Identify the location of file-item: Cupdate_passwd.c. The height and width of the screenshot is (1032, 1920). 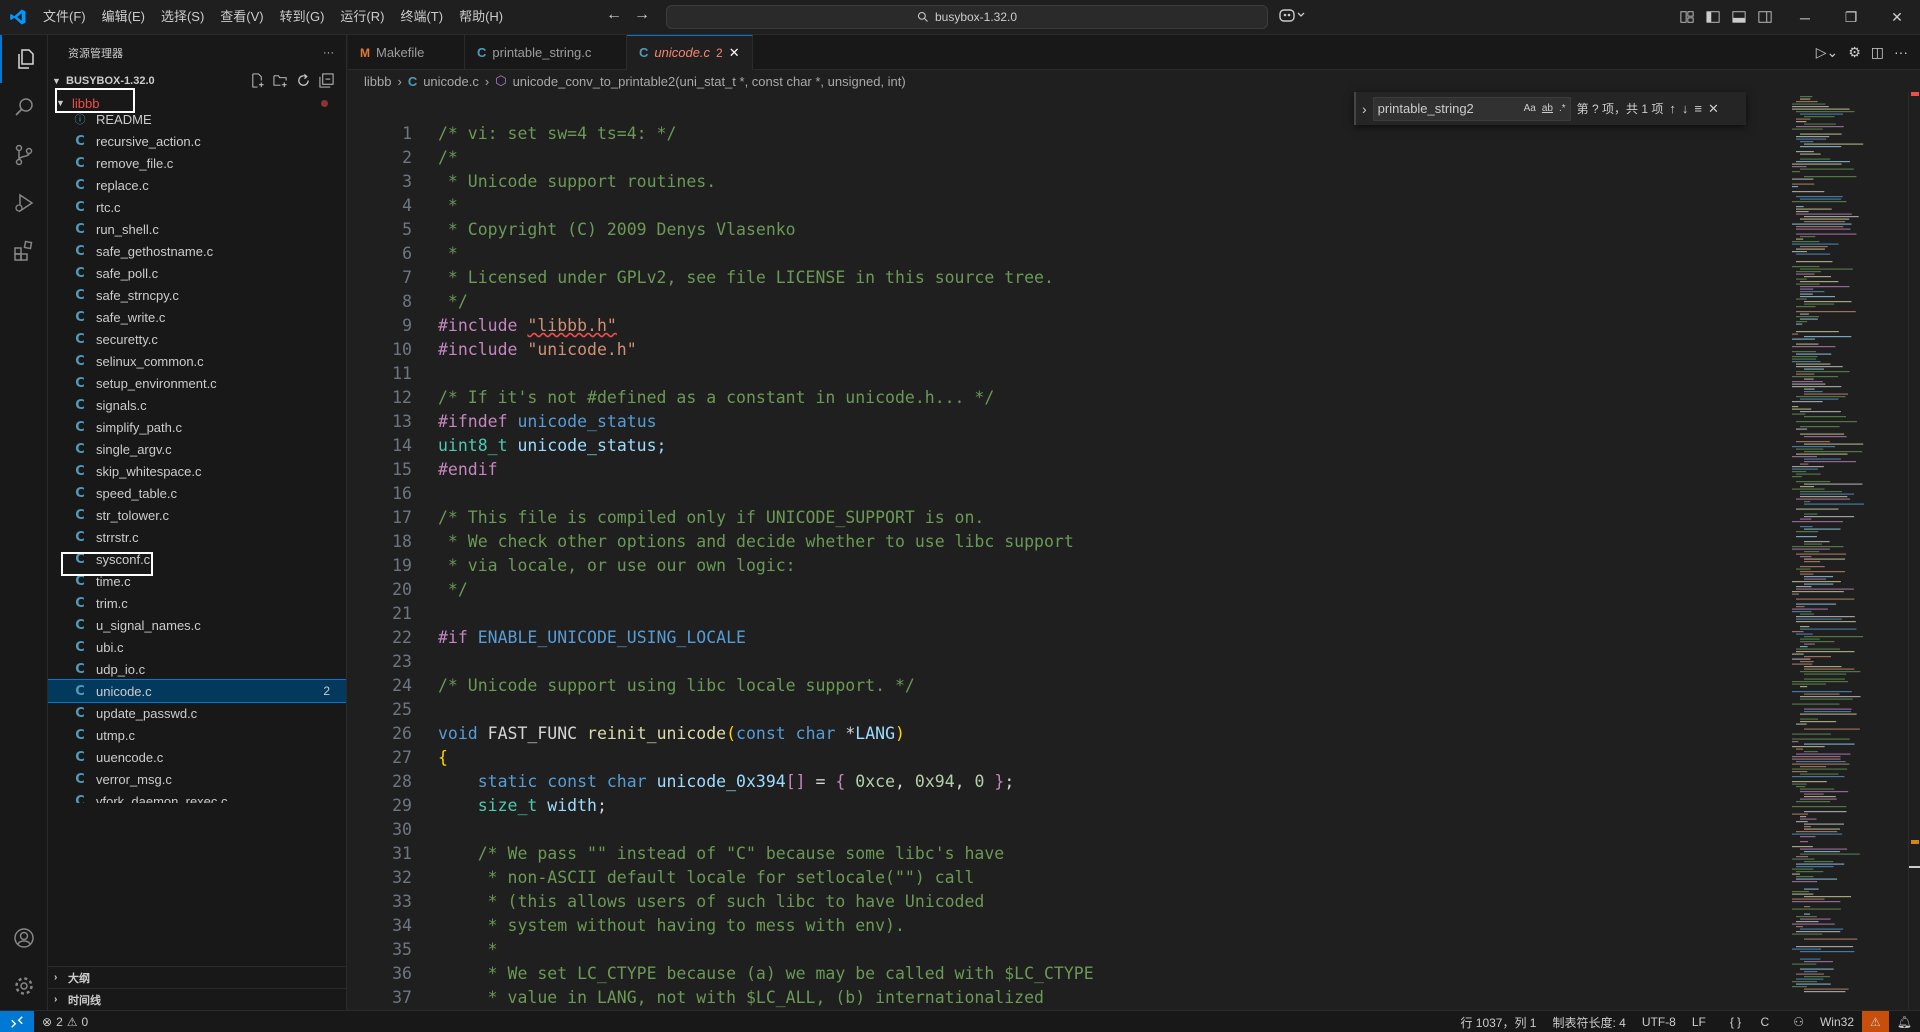
(197, 713).